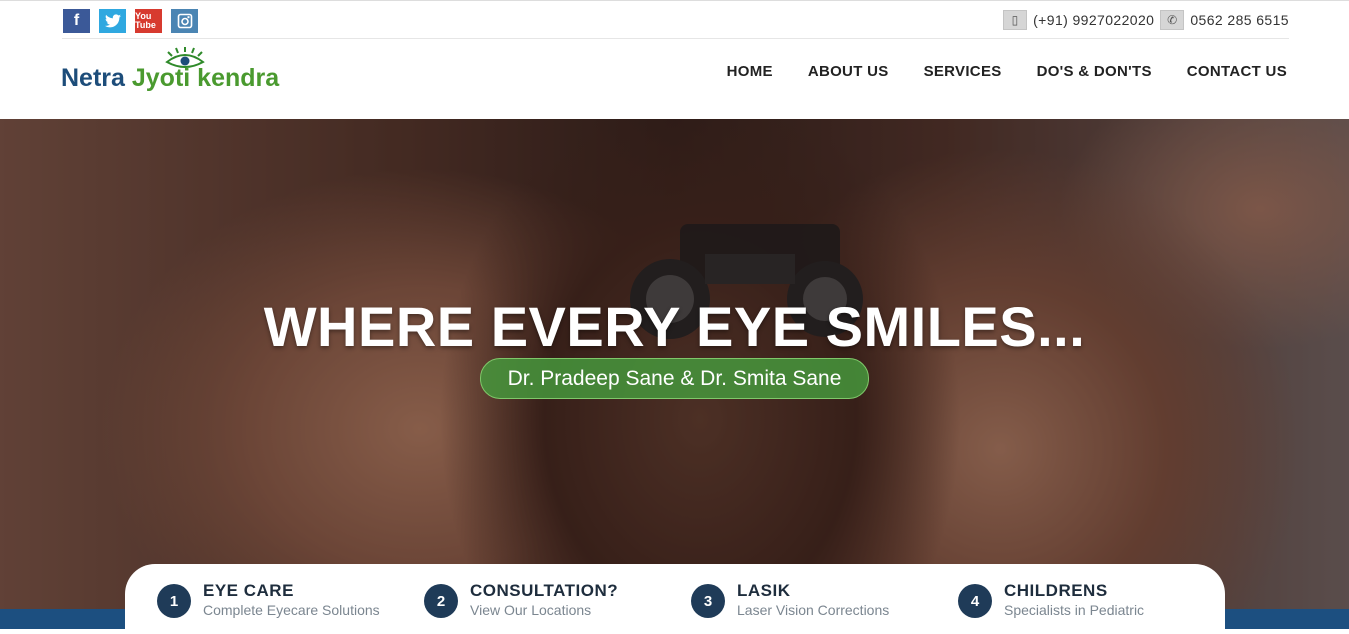  What do you see at coordinates (813, 610) in the screenshot?
I see `feature-subtitle: Laser Vision Corrections` at bounding box center [813, 610].